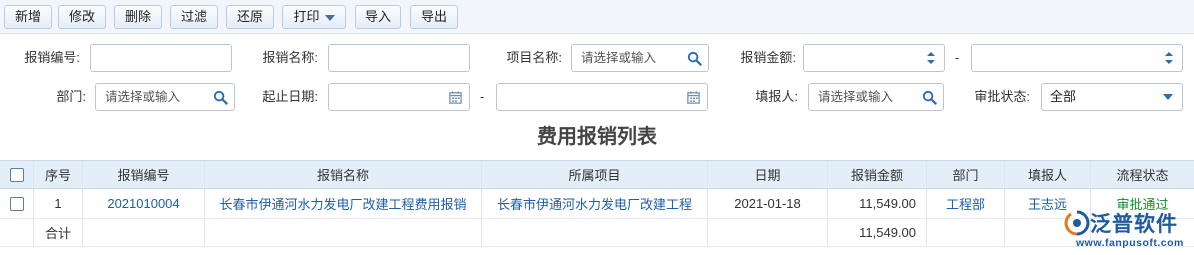 The width and height of the screenshot is (1194, 255). I want to click on dept-input: 请选择或输入, so click(165, 97).